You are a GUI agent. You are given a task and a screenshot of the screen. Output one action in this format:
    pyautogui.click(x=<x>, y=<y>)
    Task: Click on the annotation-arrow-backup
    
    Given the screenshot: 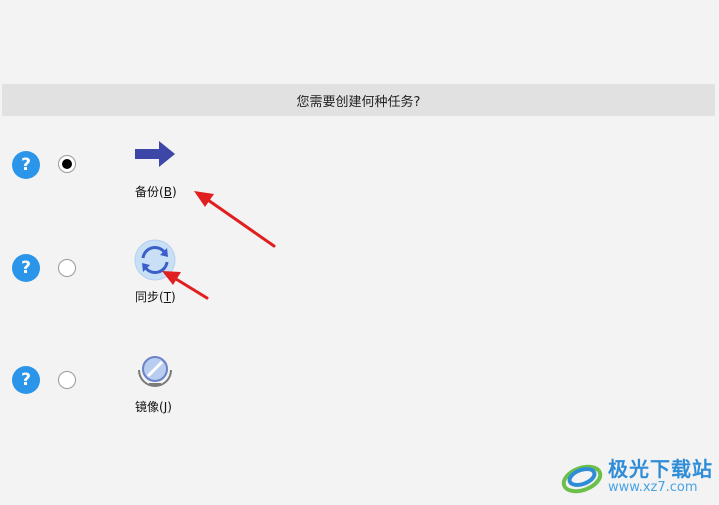 What is the action you would take?
    pyautogui.click(x=235, y=219)
    